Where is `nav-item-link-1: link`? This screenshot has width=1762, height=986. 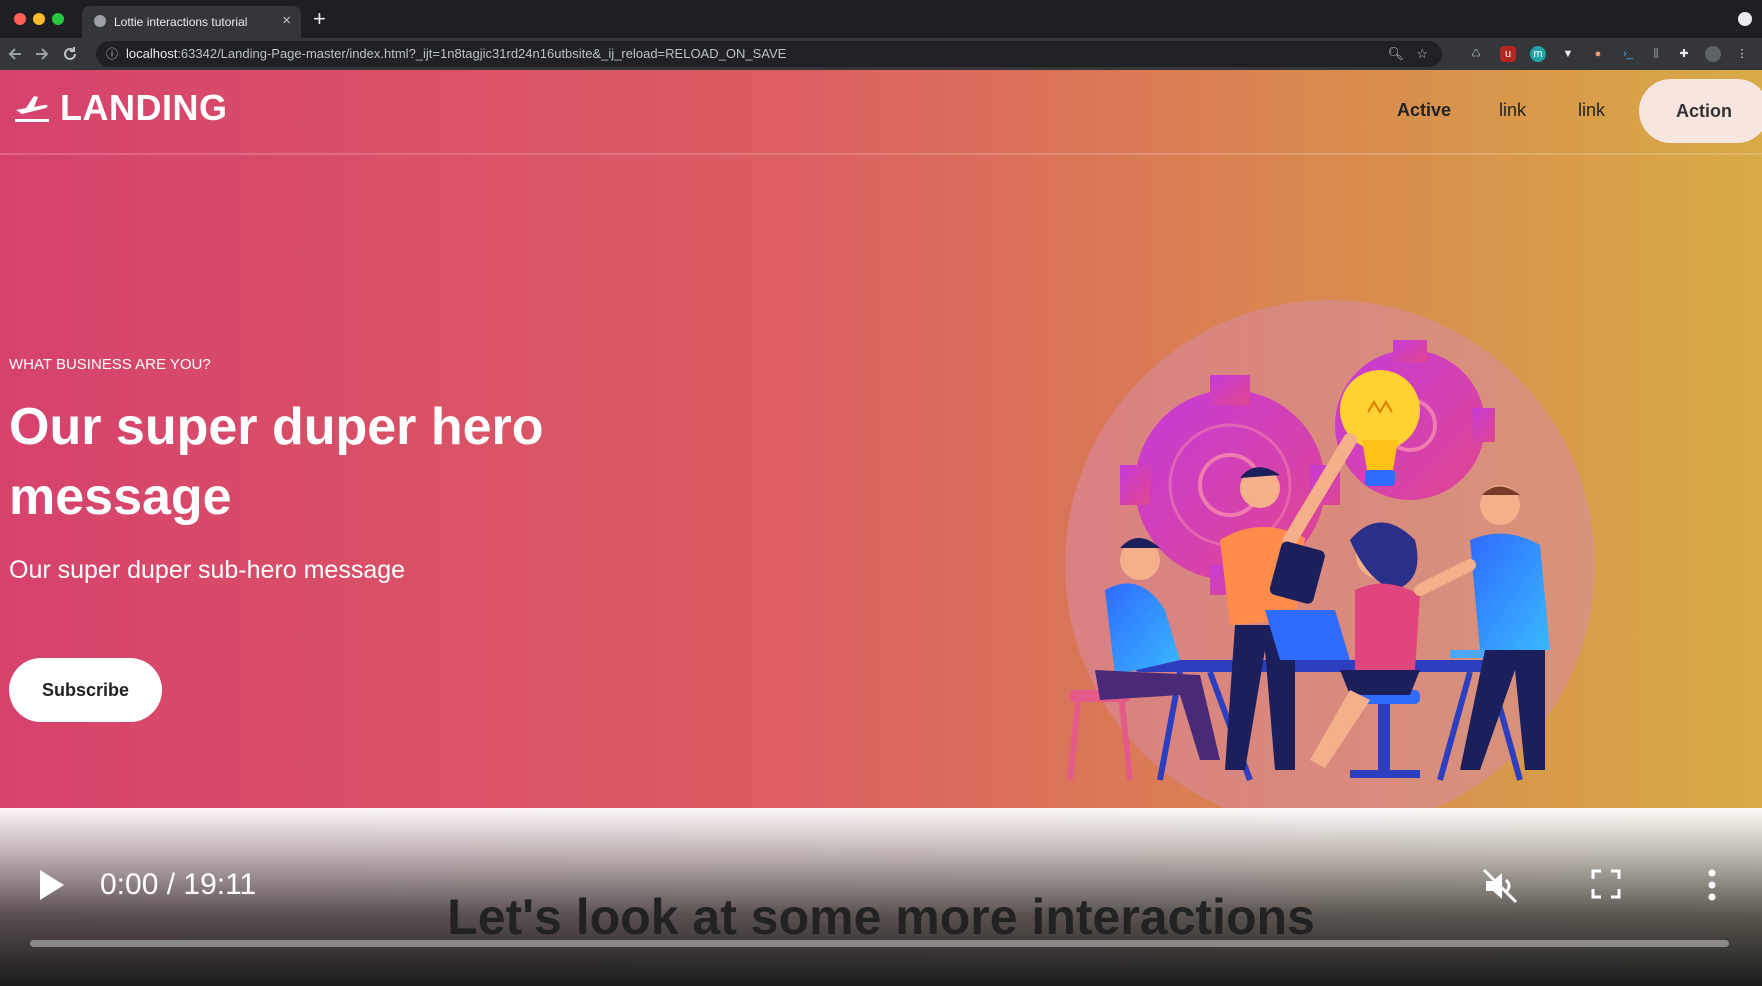
nav-item-link-1: link is located at coordinates (1512, 110).